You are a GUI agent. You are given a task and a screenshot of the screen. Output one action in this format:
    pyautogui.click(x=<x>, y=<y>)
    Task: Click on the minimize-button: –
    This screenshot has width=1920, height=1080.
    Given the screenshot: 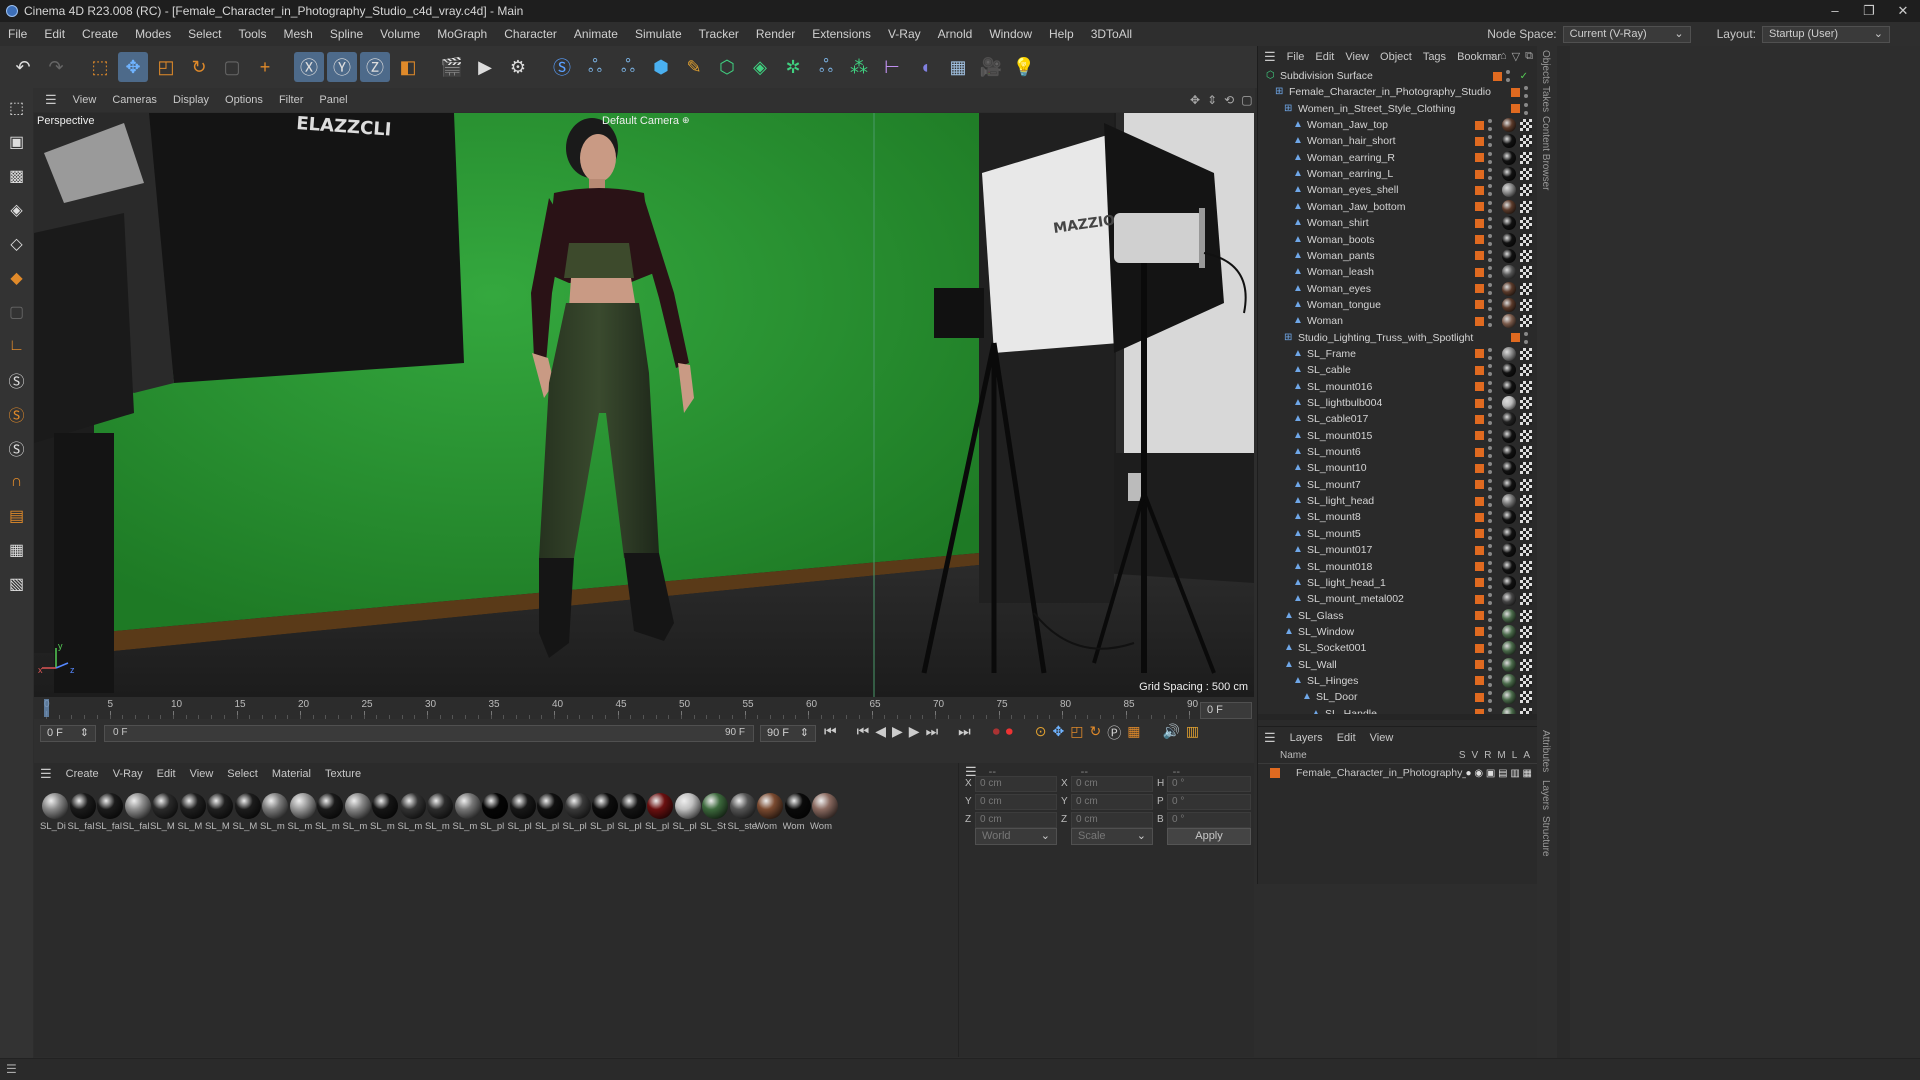 What is the action you would take?
    pyautogui.click(x=1835, y=11)
    